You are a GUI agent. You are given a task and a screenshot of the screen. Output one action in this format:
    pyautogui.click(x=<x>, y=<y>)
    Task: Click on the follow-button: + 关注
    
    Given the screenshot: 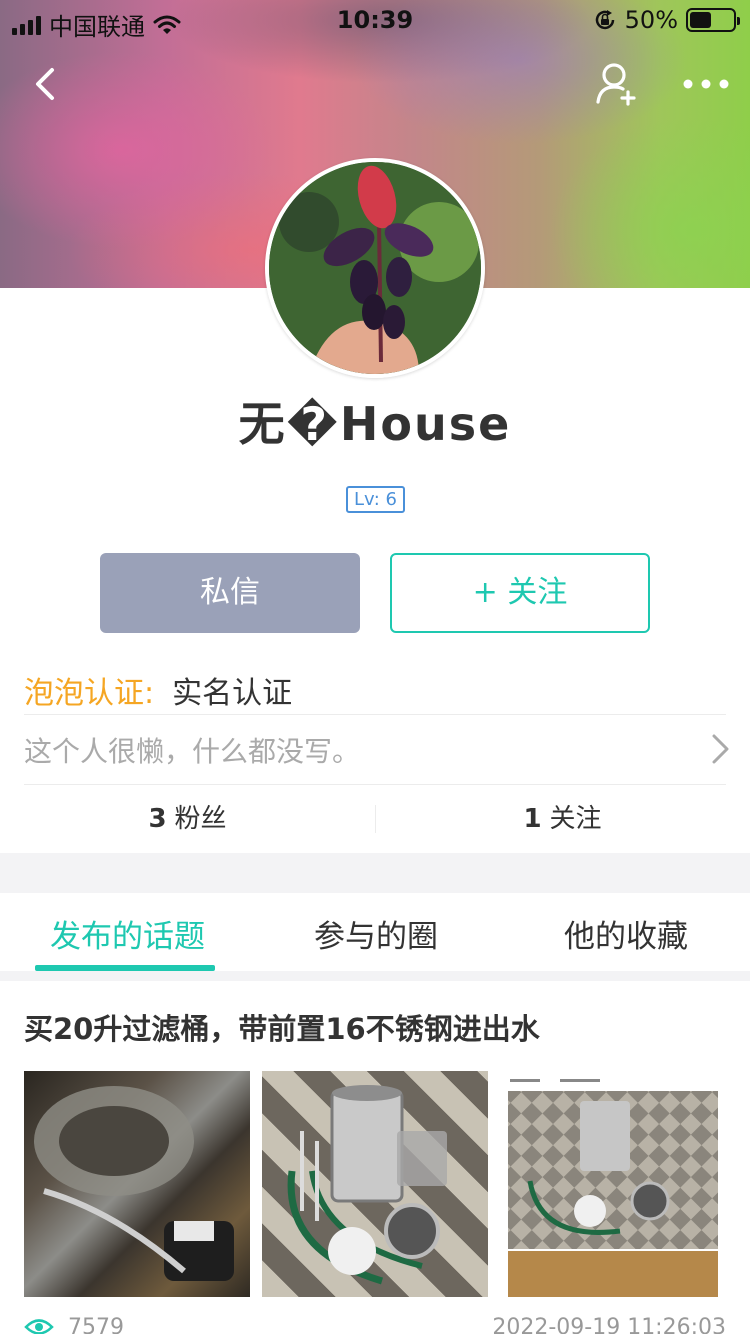 What is the action you would take?
    pyautogui.click(x=520, y=593)
    